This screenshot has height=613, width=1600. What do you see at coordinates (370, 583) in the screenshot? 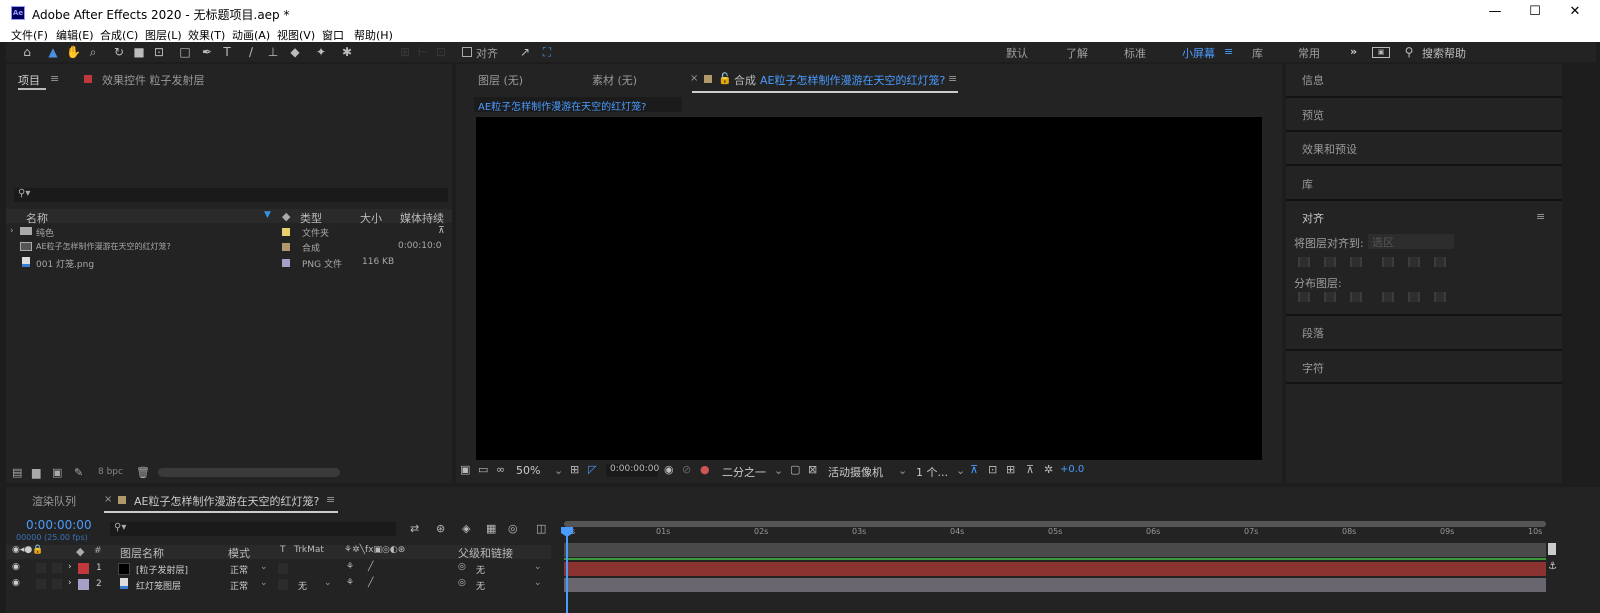
I see `quality-switch-icon: ╱` at bounding box center [370, 583].